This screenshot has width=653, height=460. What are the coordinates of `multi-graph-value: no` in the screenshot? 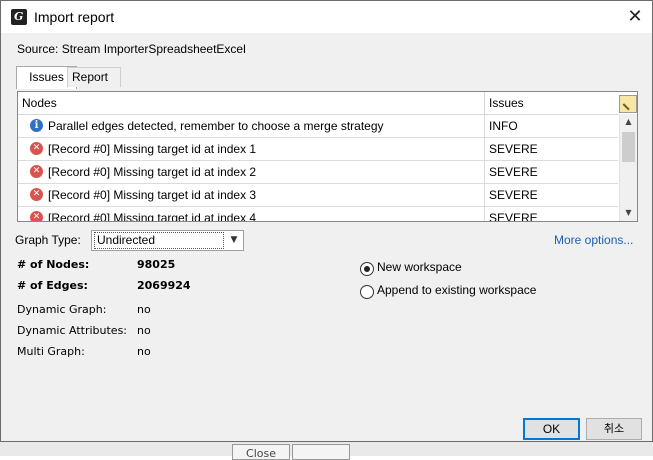 It's located at (144, 351).